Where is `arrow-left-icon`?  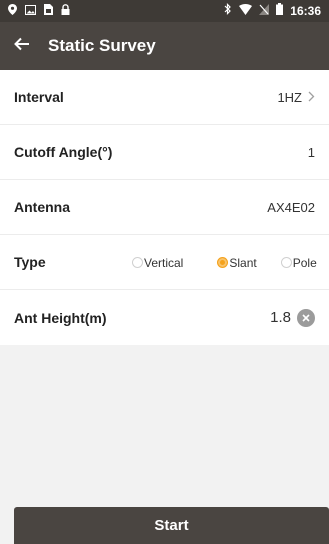 arrow-left-icon is located at coordinates (22, 46).